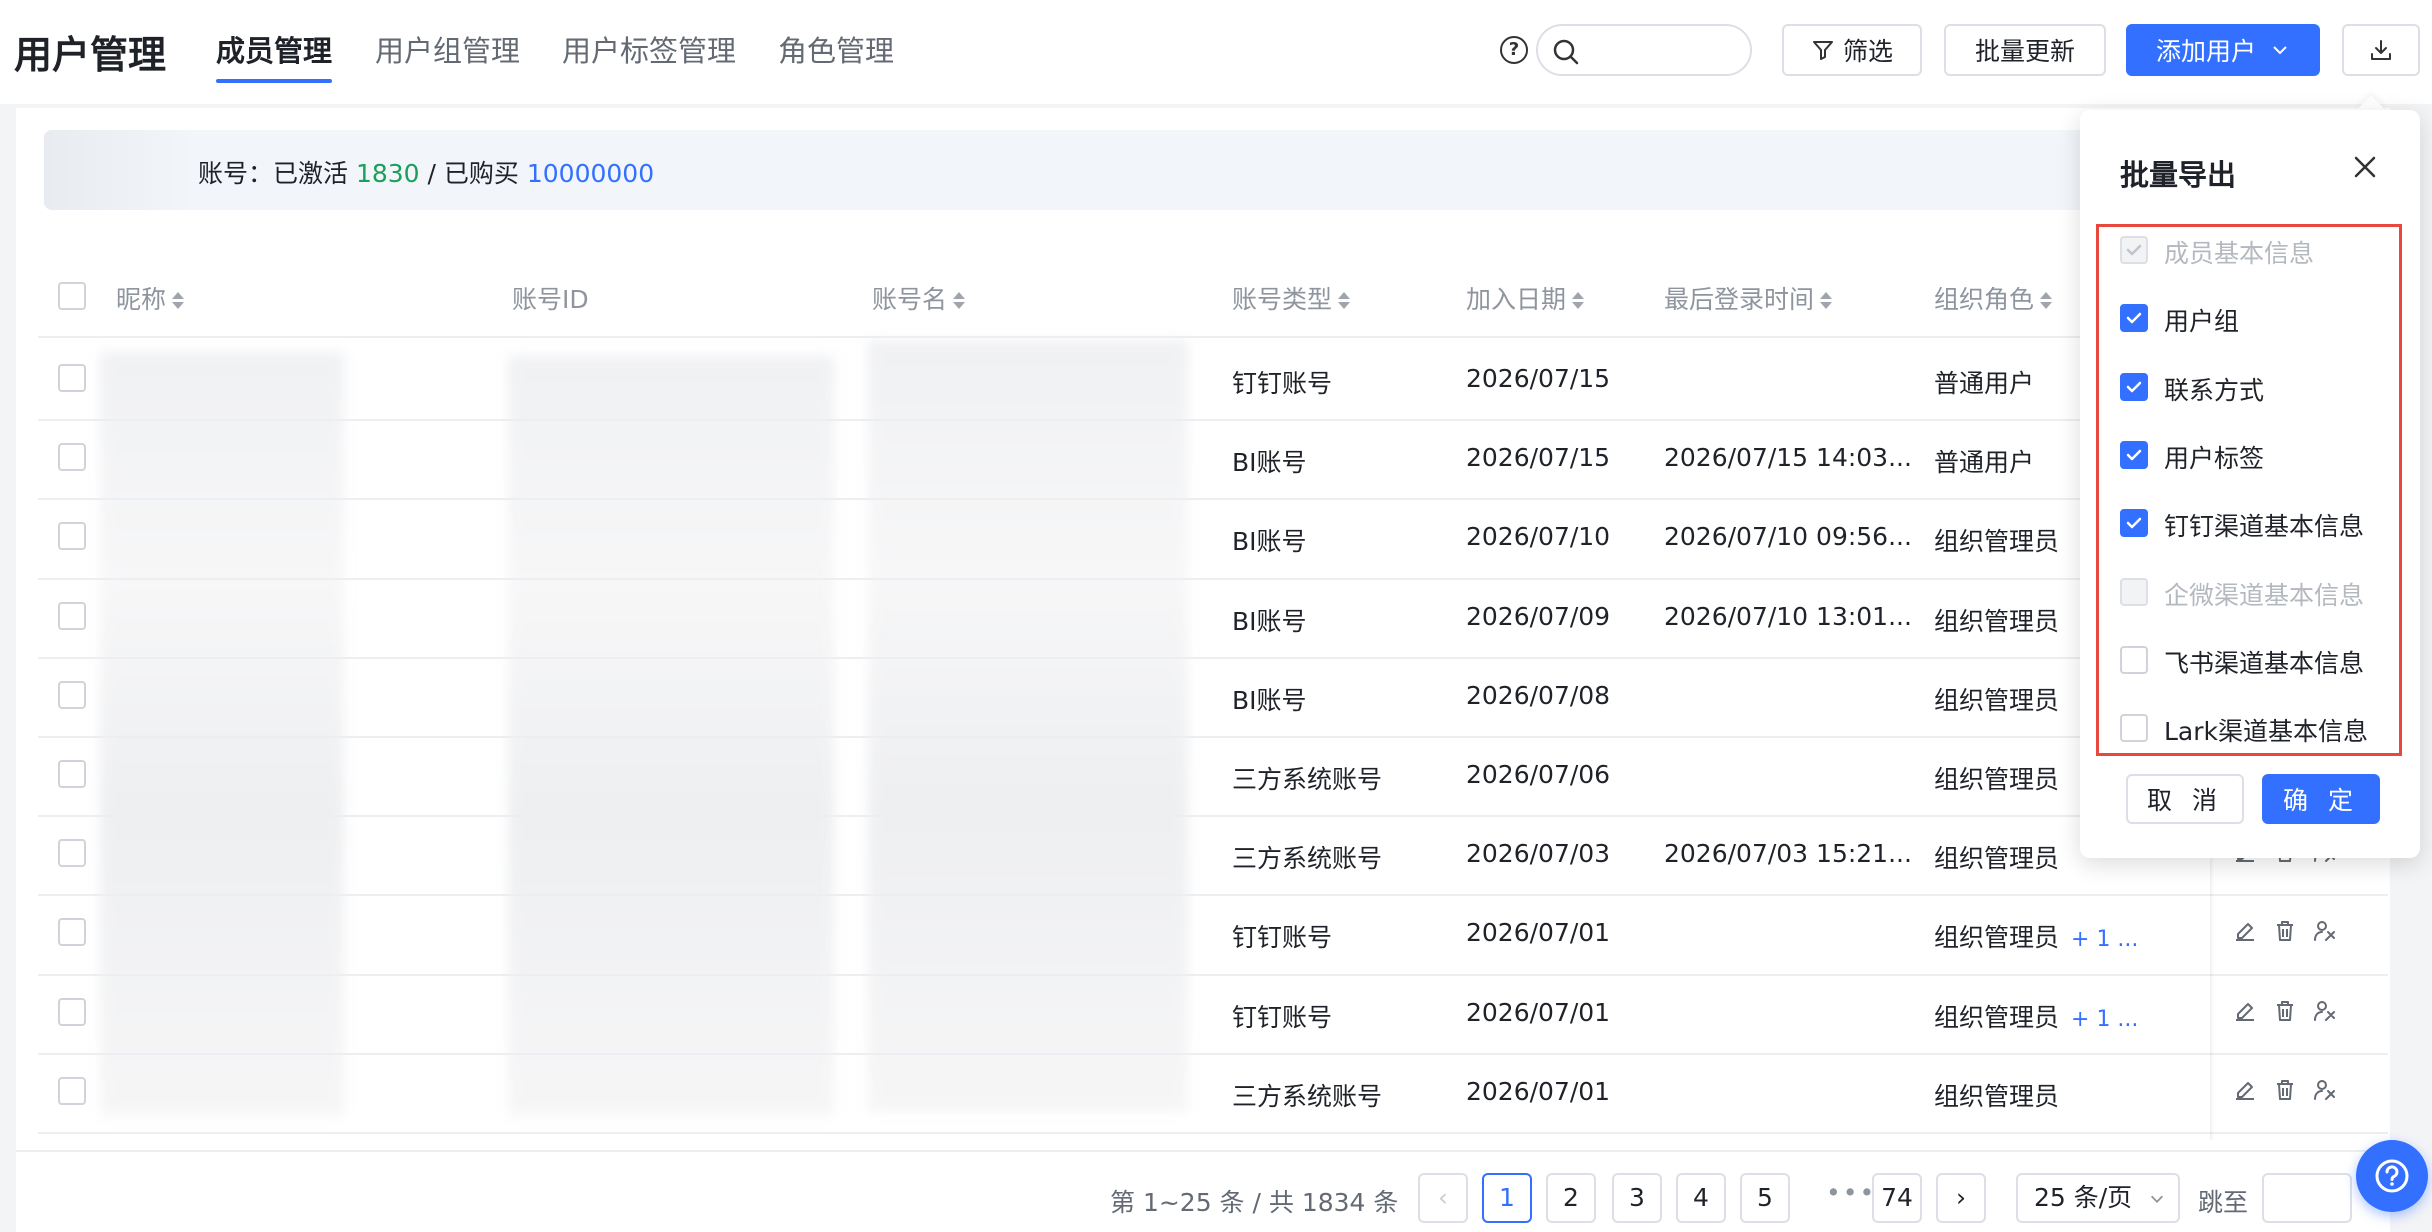 Image resolution: width=2432 pixels, height=1232 pixels. I want to click on page-2-button: 2, so click(1571, 1198).